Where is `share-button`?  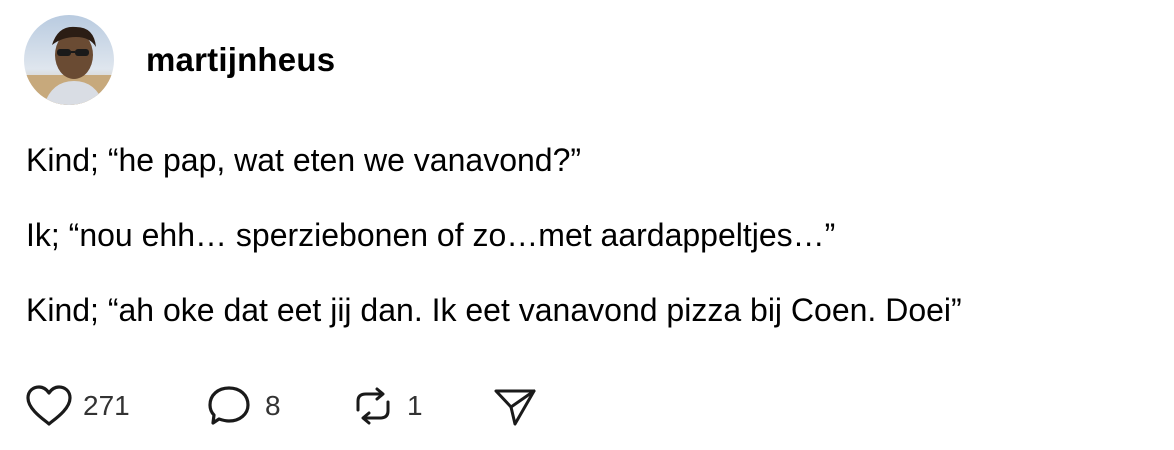
share-button is located at coordinates (515, 406).